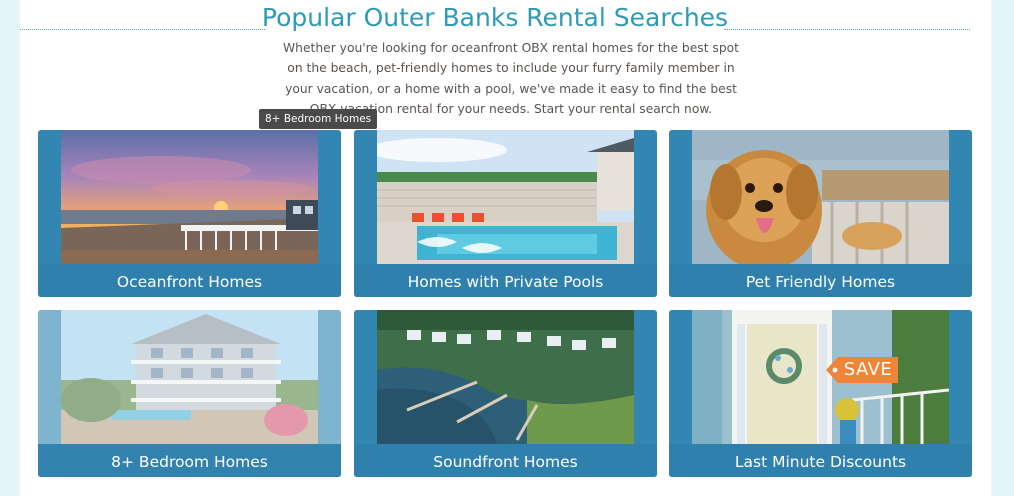  I want to click on pool-photo, so click(505, 197).